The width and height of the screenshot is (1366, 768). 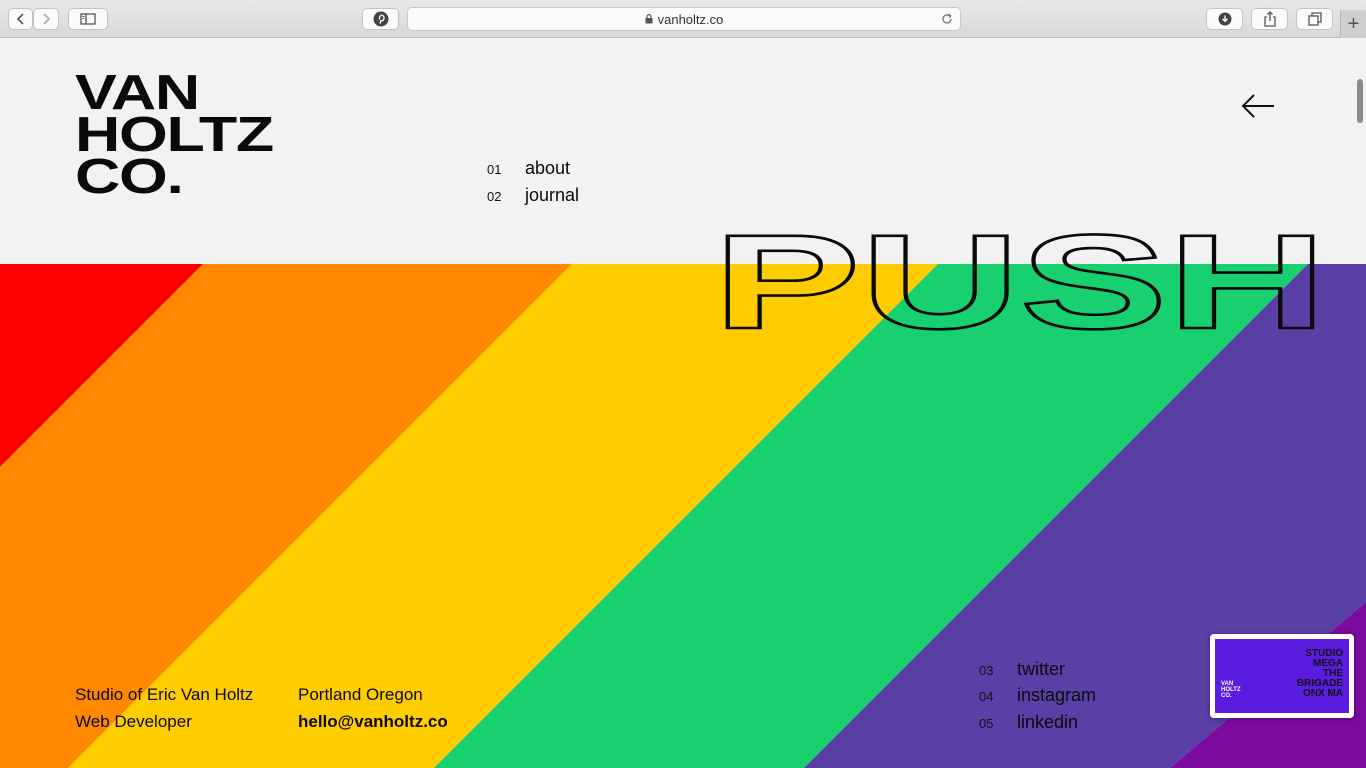 I want to click on location-line: Portland Oregon, so click(x=360, y=694).